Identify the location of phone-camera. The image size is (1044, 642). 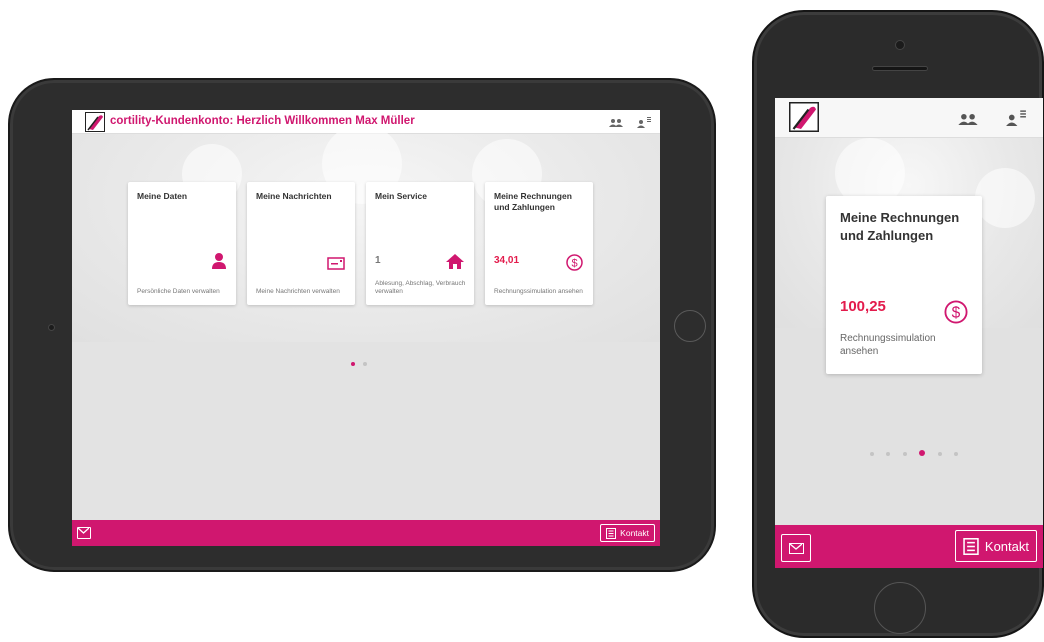
(900, 45).